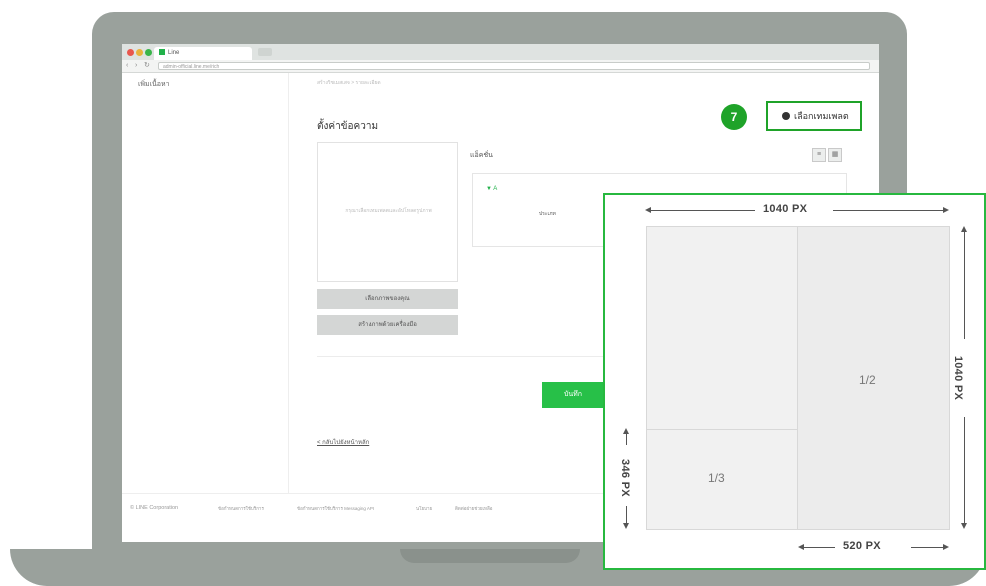 This screenshot has height=586, width=986. I want to click on footer-link: ข้อกำหนดการใช้บริการ Messaging API, so click(335, 508).